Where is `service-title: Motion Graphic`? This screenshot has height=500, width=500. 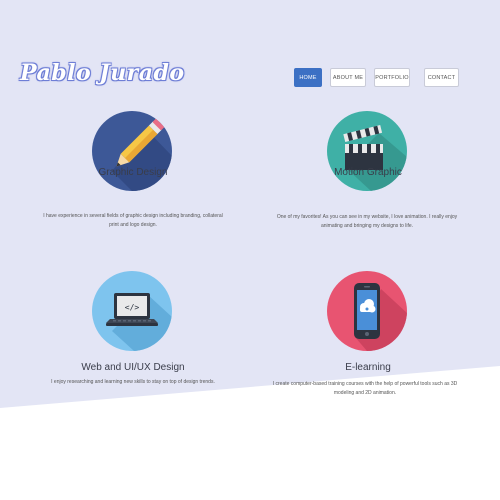 service-title: Motion Graphic is located at coordinates (368, 172).